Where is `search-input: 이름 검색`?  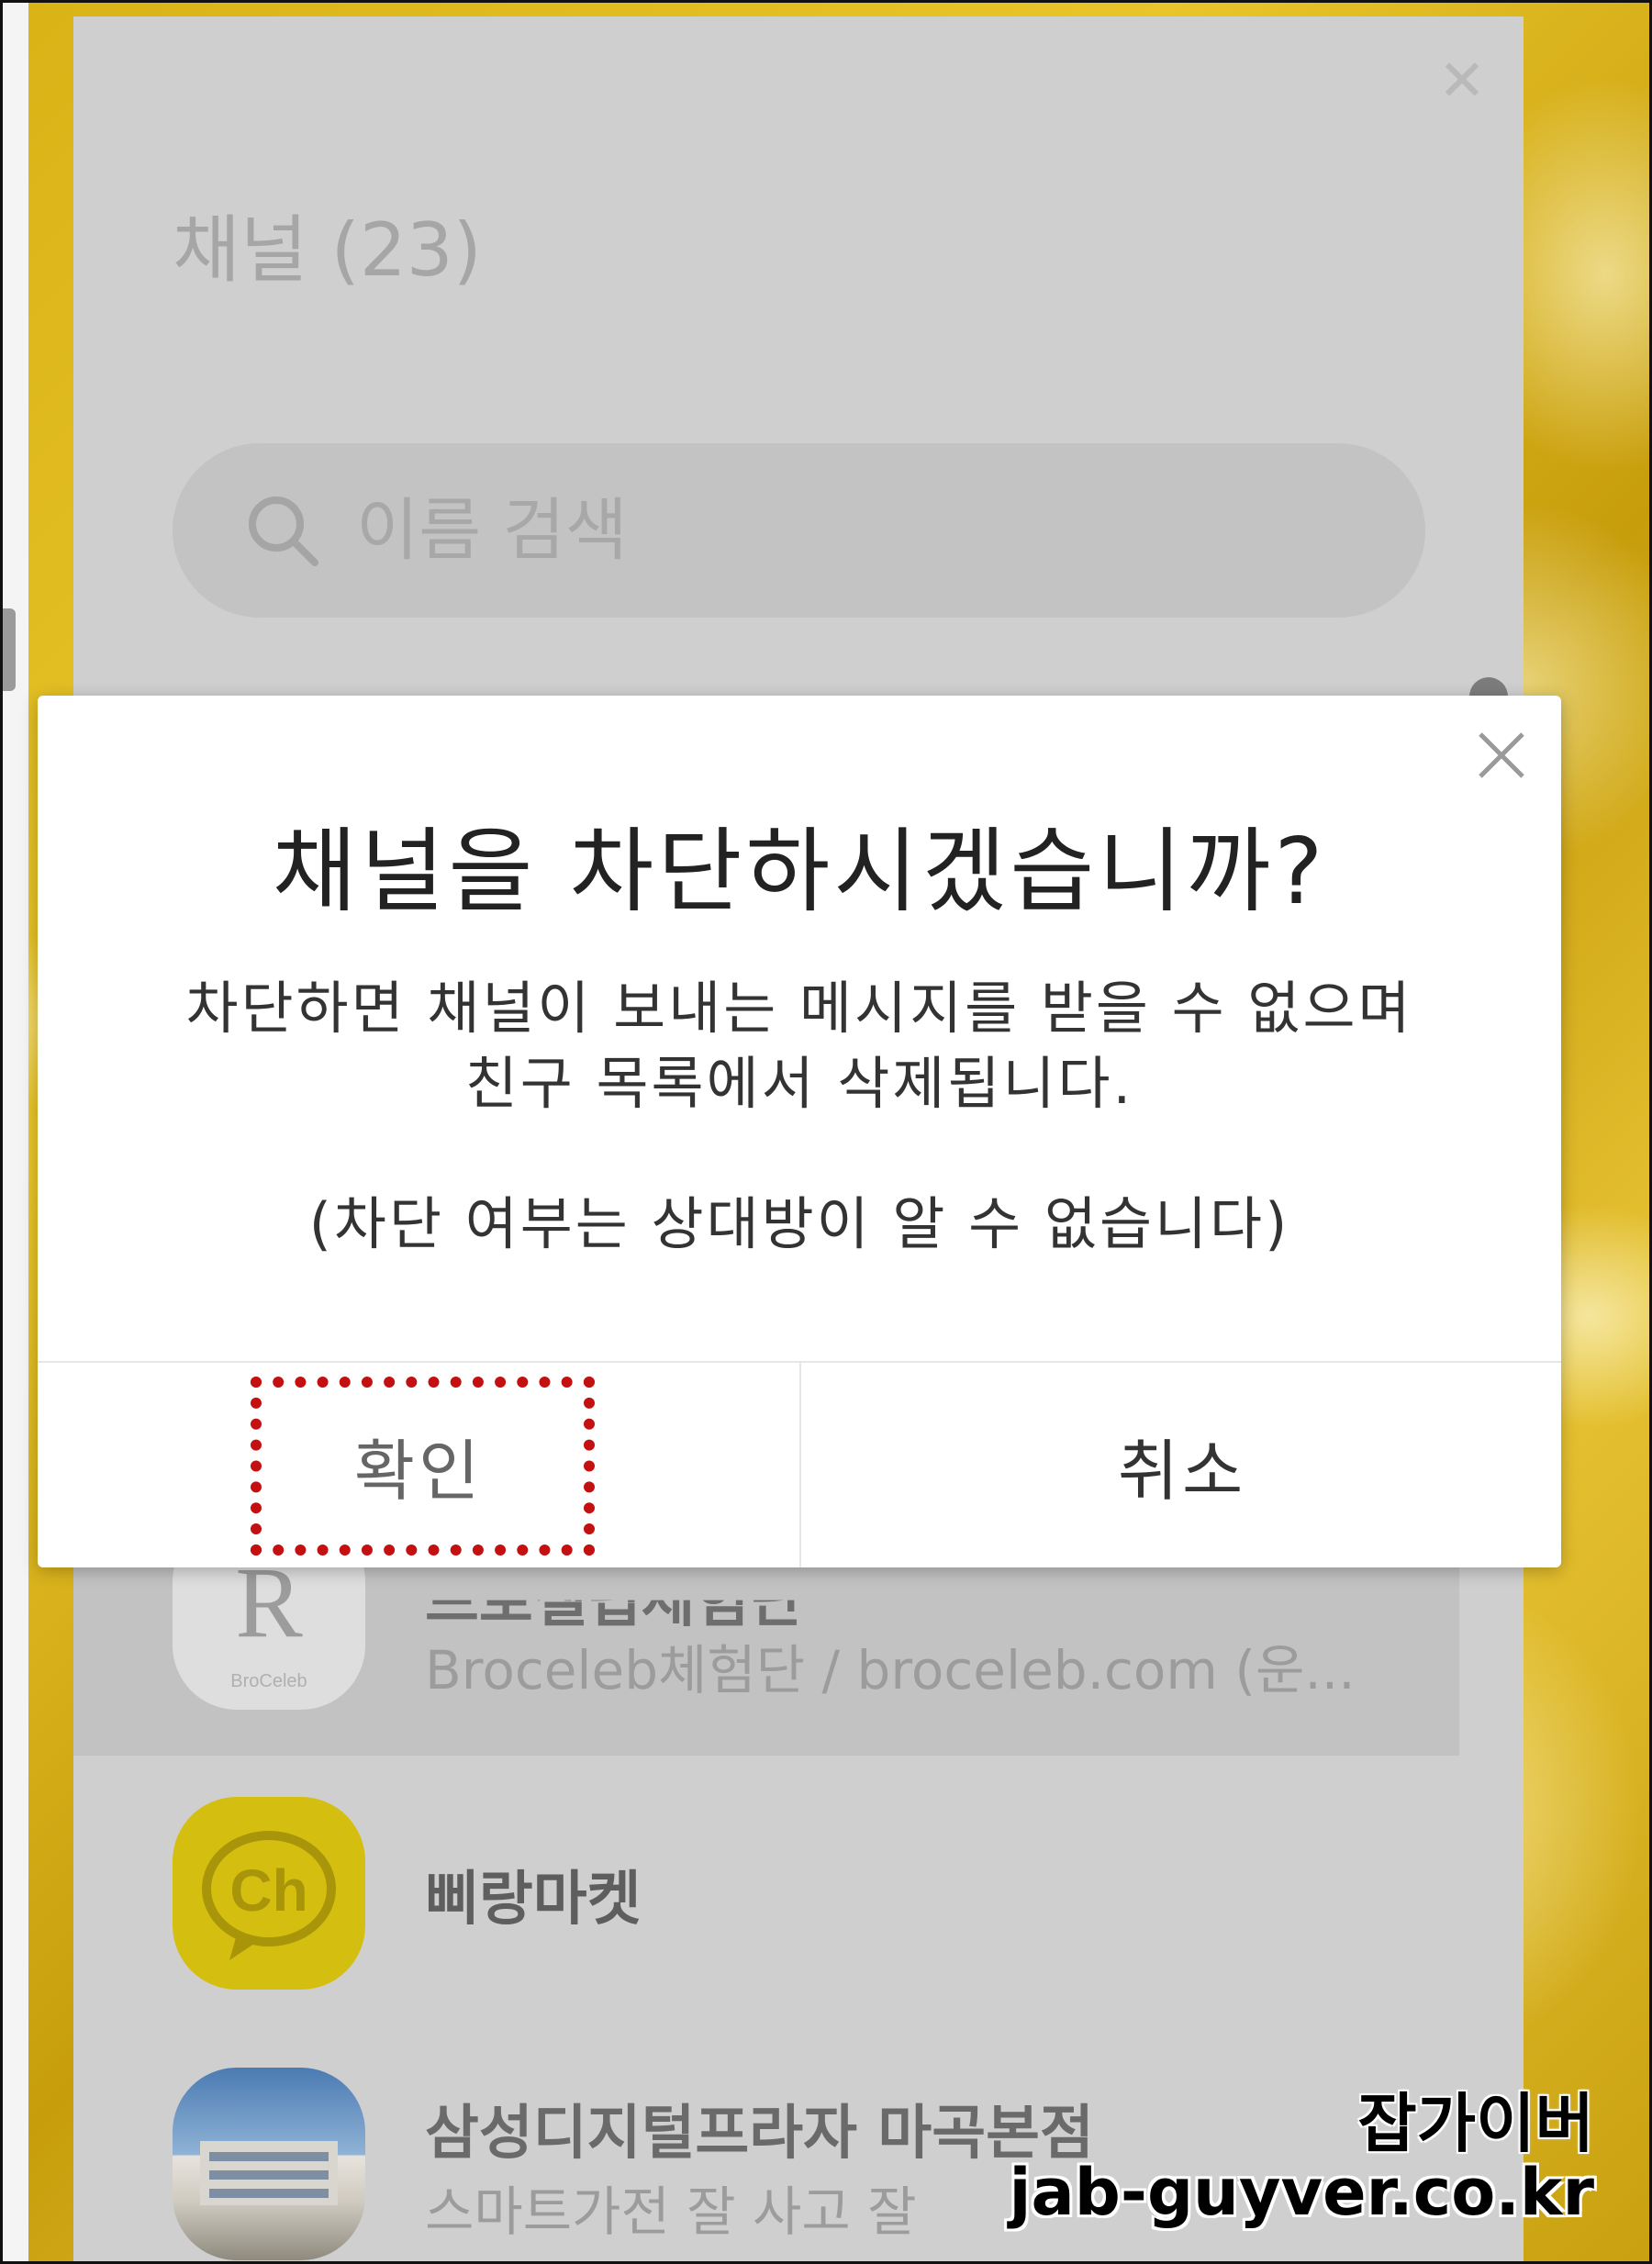
search-input: 이름 검색 is located at coordinates (492, 530).